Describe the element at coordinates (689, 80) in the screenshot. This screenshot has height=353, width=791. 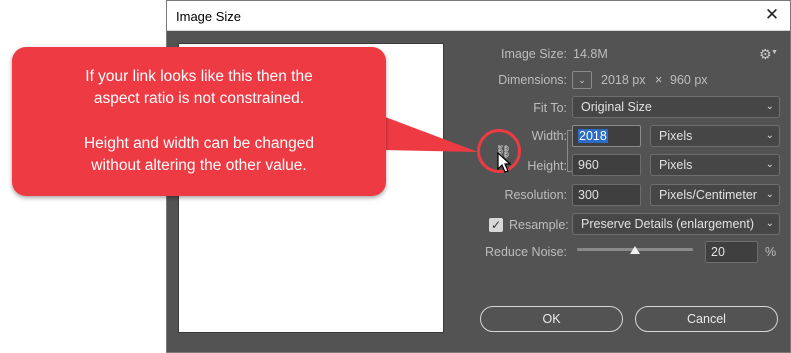
I see `dimensions-height-value: 960 px` at that location.